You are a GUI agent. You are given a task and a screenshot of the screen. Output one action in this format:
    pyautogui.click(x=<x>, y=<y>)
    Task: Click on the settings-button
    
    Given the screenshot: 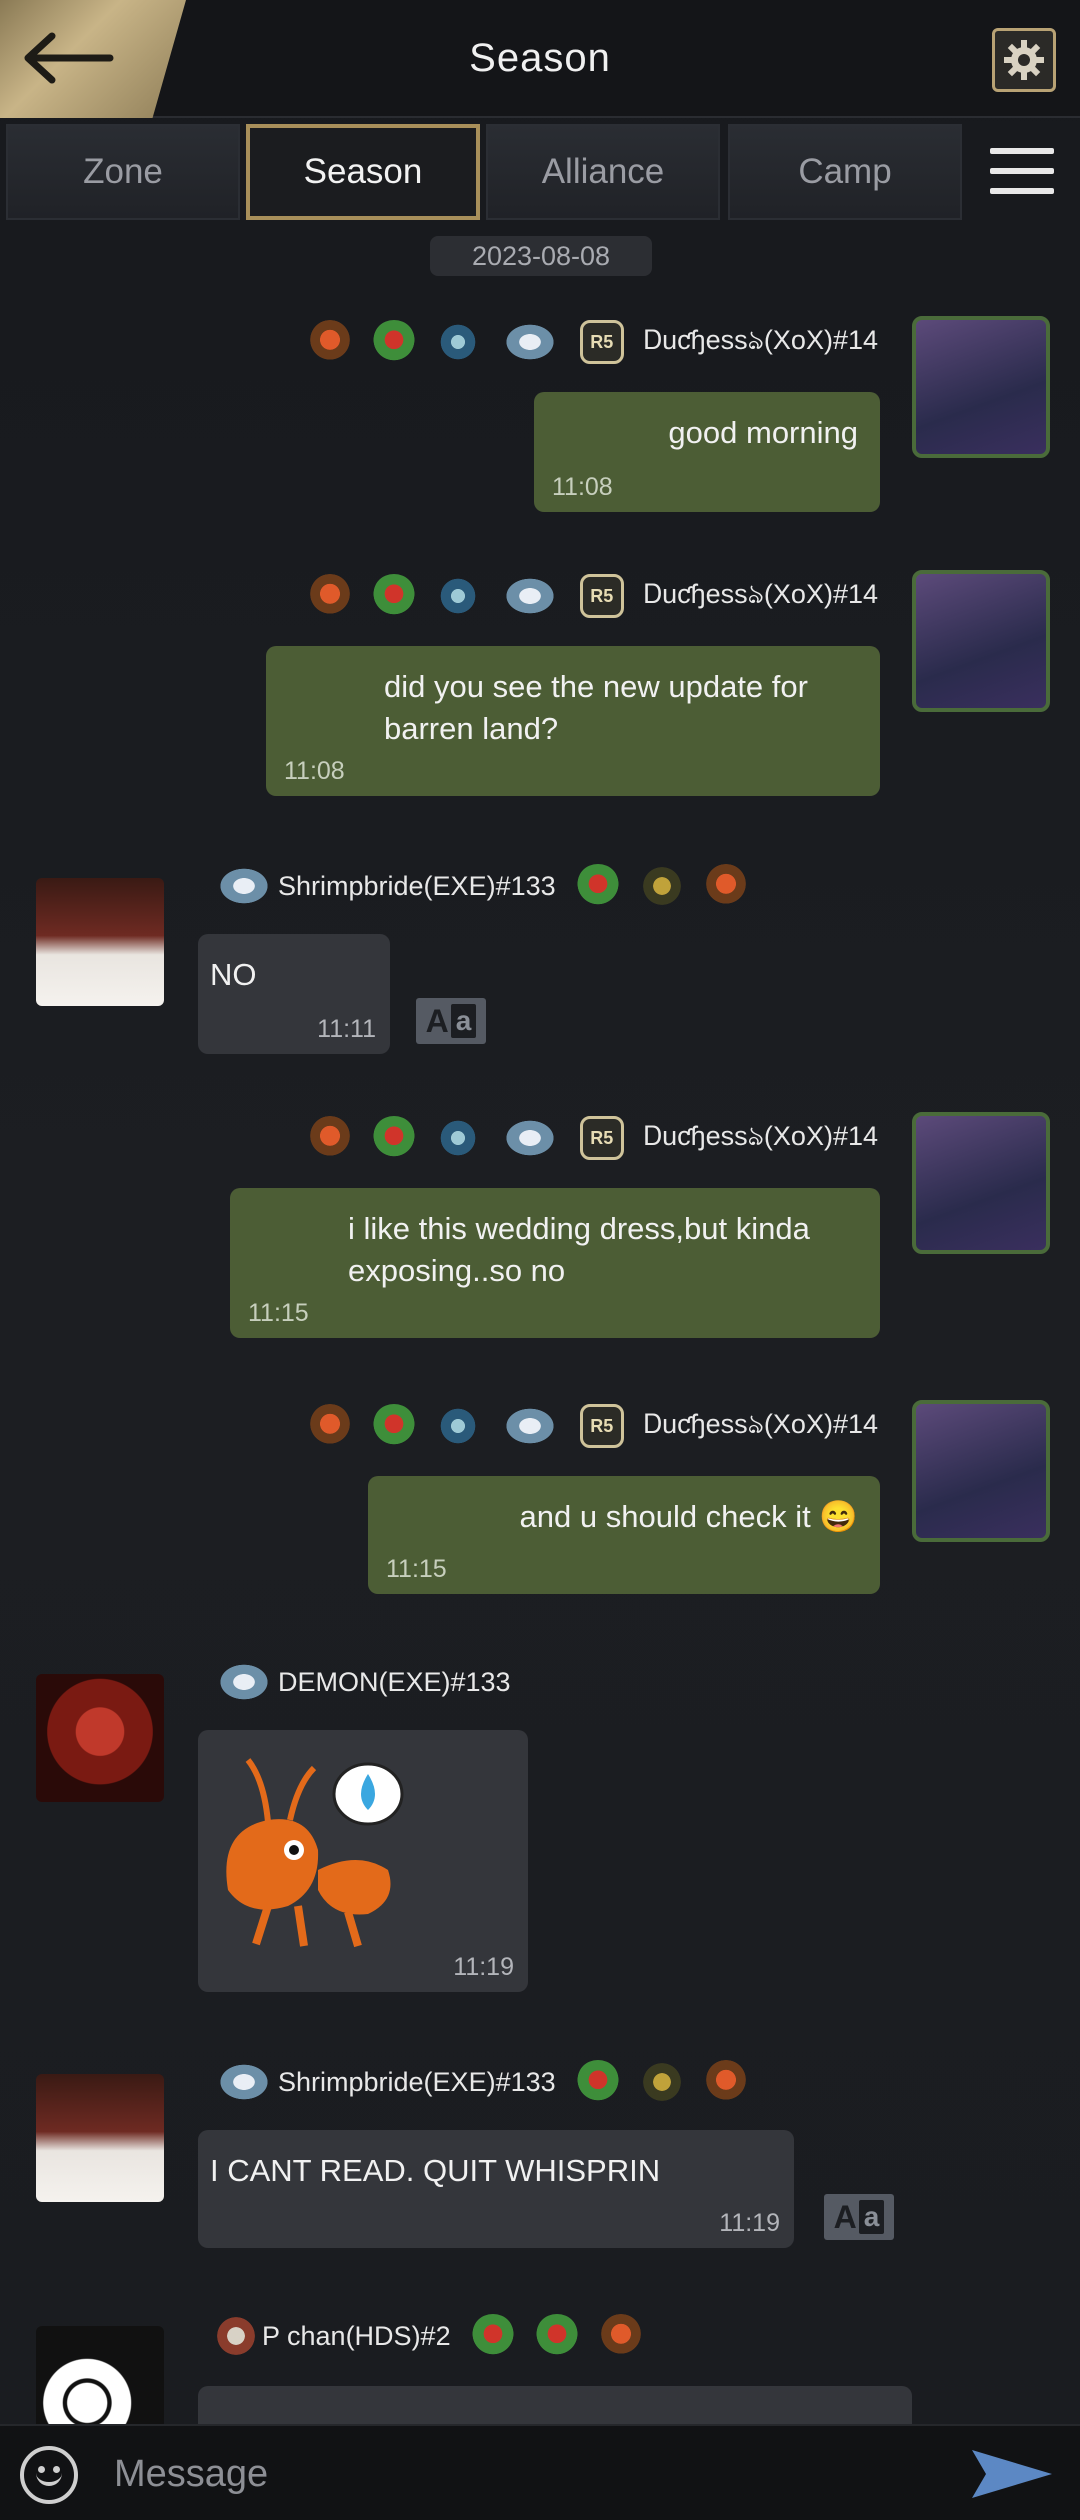 What is the action you would take?
    pyautogui.click(x=1024, y=60)
    